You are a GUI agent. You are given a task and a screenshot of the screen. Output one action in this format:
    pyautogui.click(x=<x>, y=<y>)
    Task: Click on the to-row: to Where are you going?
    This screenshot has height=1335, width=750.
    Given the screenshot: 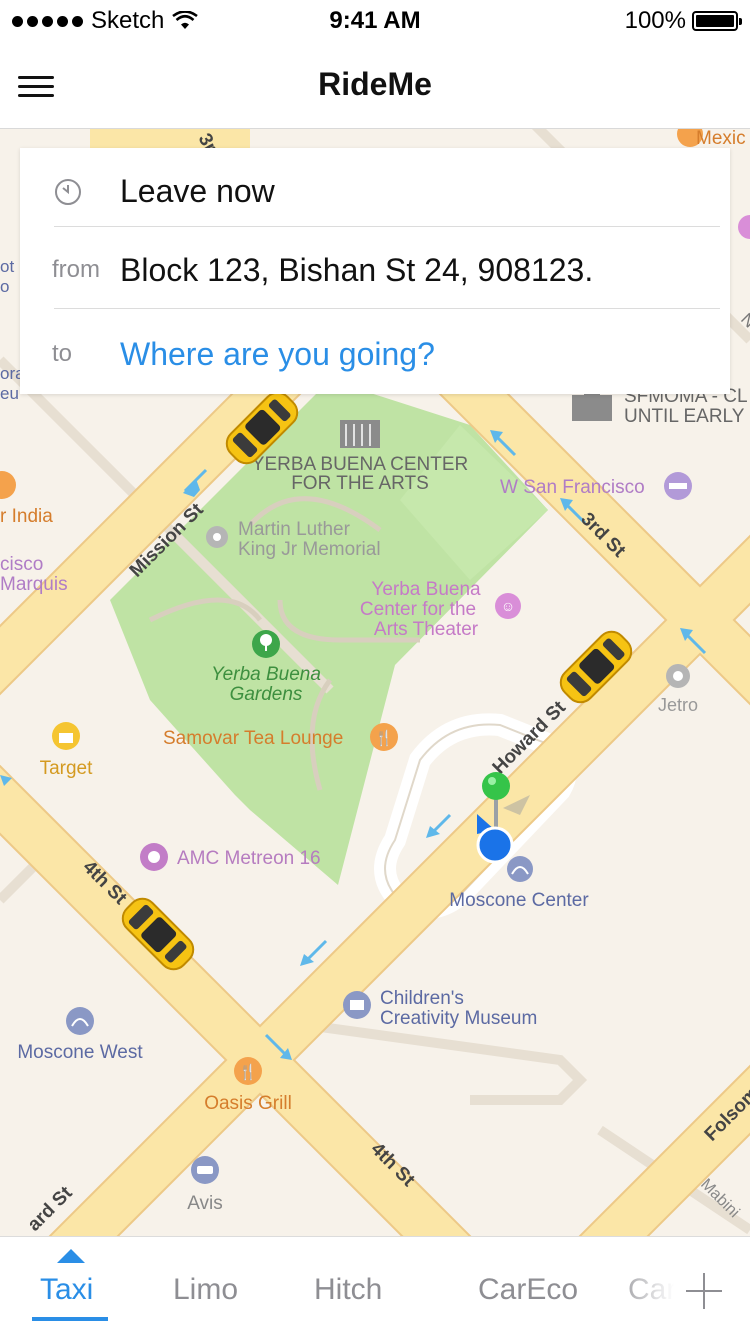 What is the action you would take?
    pyautogui.click(x=375, y=354)
    